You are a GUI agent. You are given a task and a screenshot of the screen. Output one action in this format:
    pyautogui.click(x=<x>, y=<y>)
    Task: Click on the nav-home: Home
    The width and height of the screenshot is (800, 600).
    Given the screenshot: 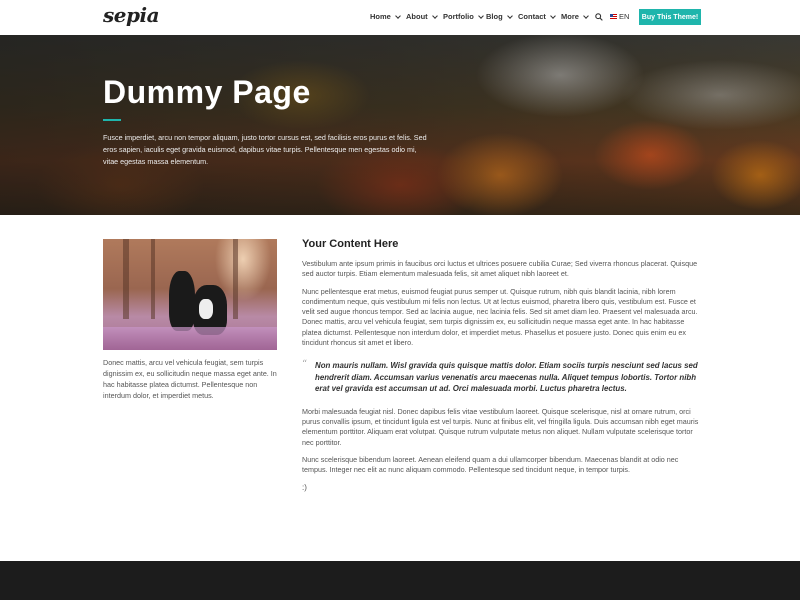 What is the action you would take?
    pyautogui.click(x=385, y=16)
    